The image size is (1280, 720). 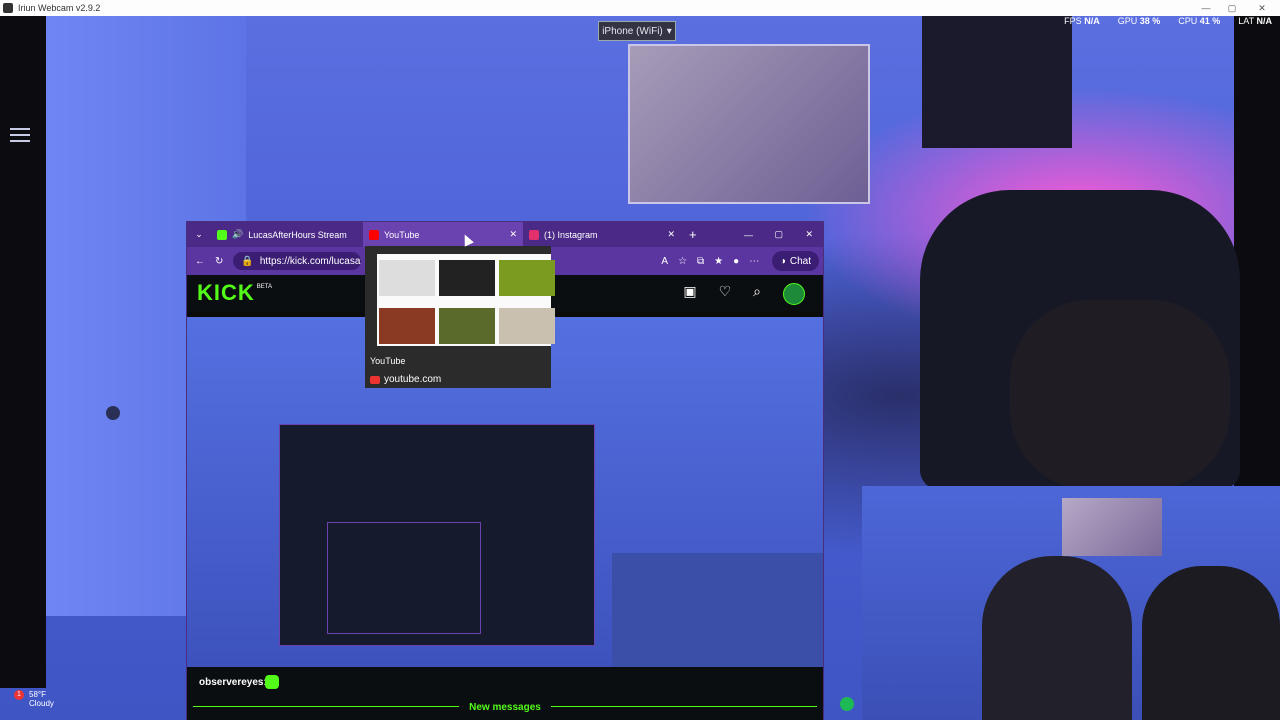 I want to click on weather-temp: 58°F, so click(x=37, y=694).